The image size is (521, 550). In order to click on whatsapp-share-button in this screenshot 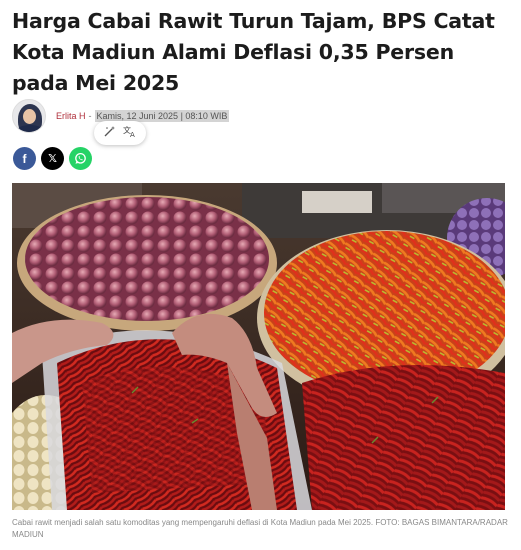, I will do `click(80, 158)`.